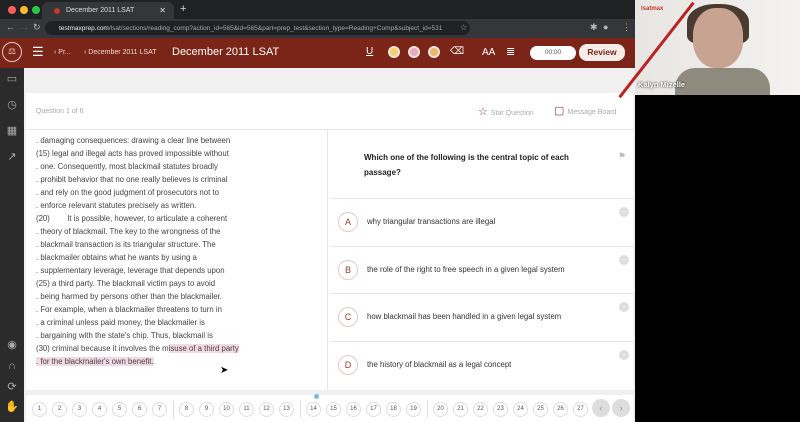  Describe the element at coordinates (162, 10) in the screenshot. I see `close-tab-icon: ✕` at that location.